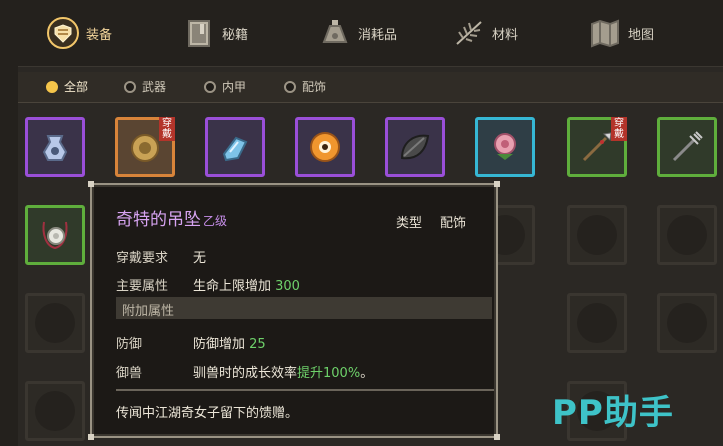  I want to click on flower-icon, so click(505, 146).